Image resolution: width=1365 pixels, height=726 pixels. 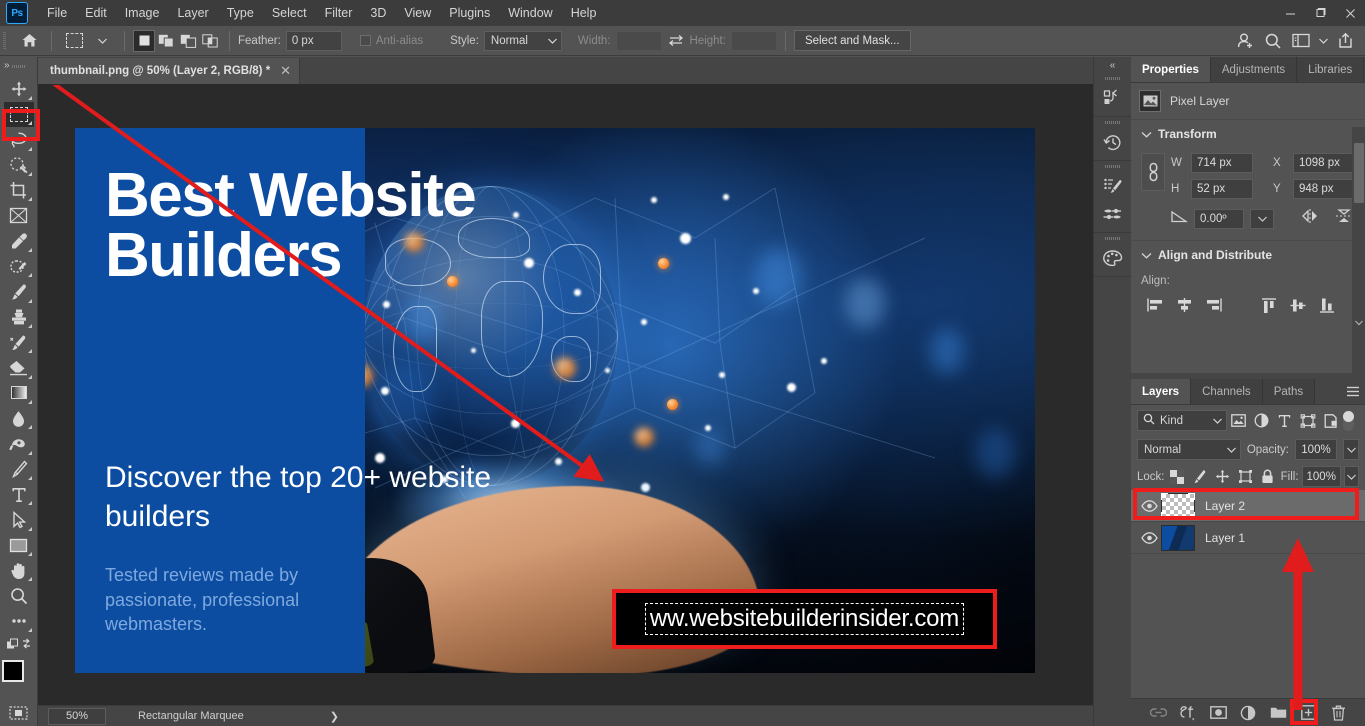 I want to click on filter-toggle-switch, so click(x=1348, y=420).